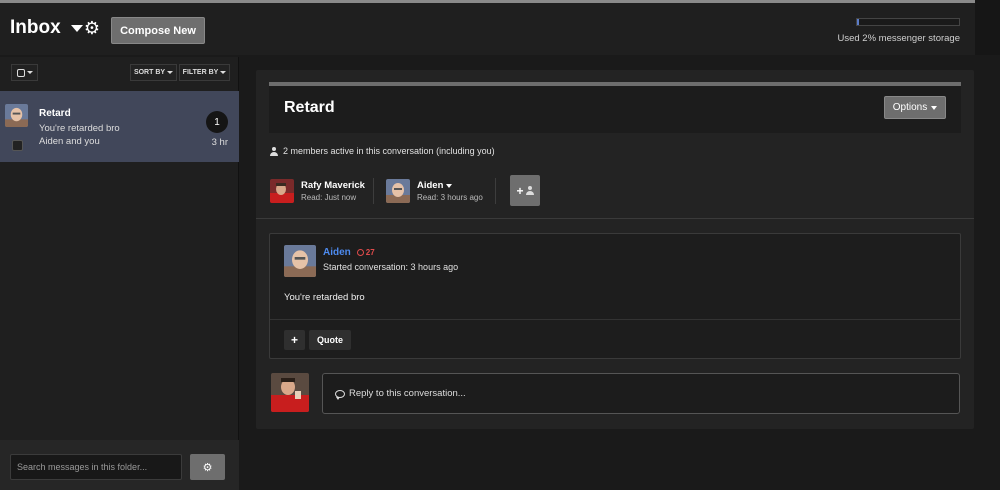  Describe the element at coordinates (79, 128) in the screenshot. I see `conversation-snippet: You're retarded bro` at that location.